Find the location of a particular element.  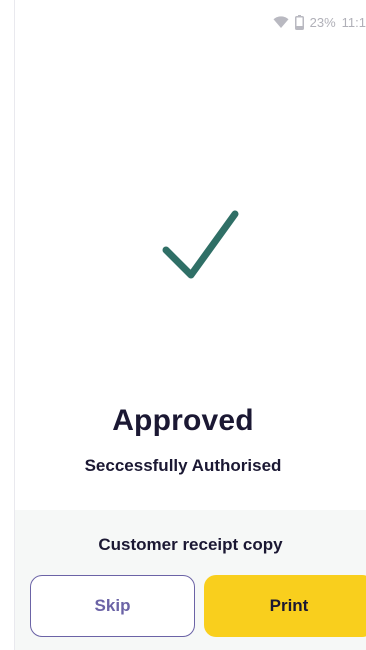

approval-subtitle: Seccessfully Authorised is located at coordinates (183, 465).